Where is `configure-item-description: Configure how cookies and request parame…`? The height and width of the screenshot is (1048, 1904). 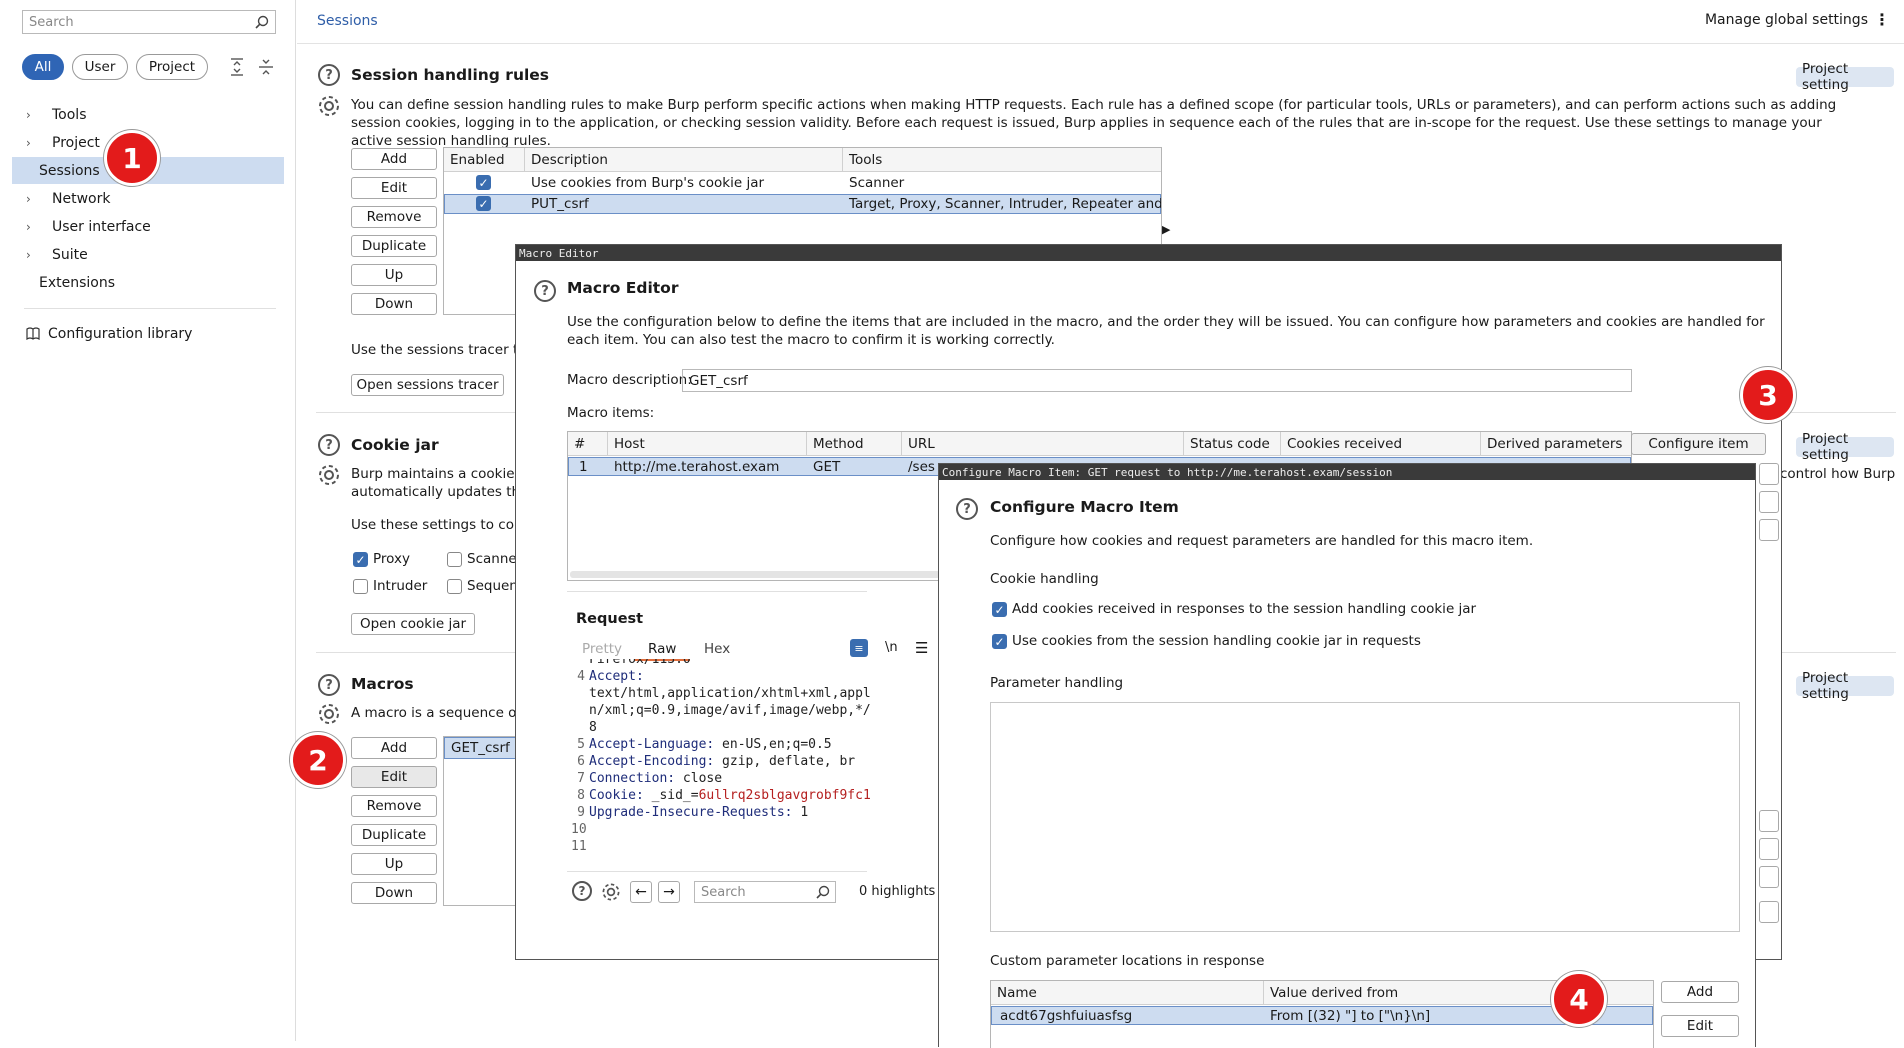 configure-item-description: Configure how cookies and request parame… is located at coordinates (1262, 541).